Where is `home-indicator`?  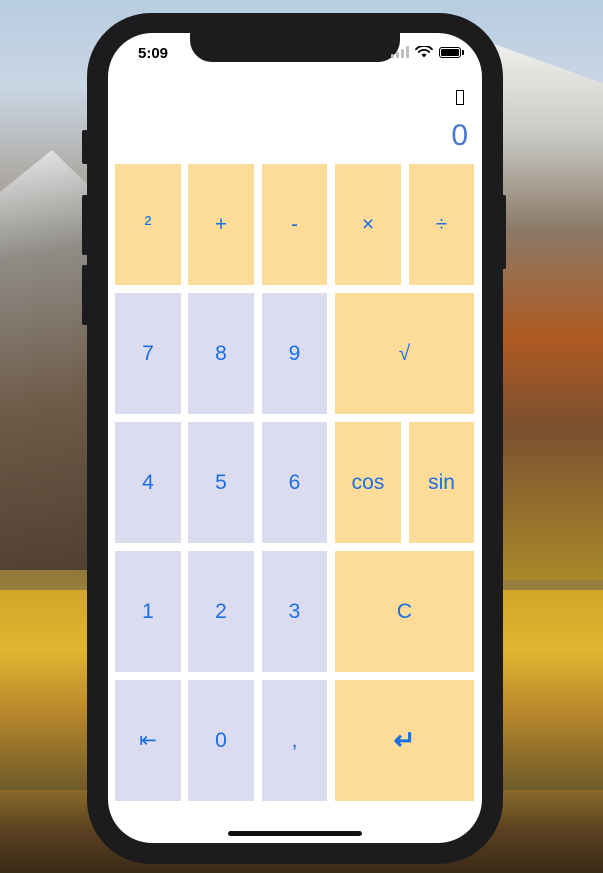
home-indicator is located at coordinates (295, 833).